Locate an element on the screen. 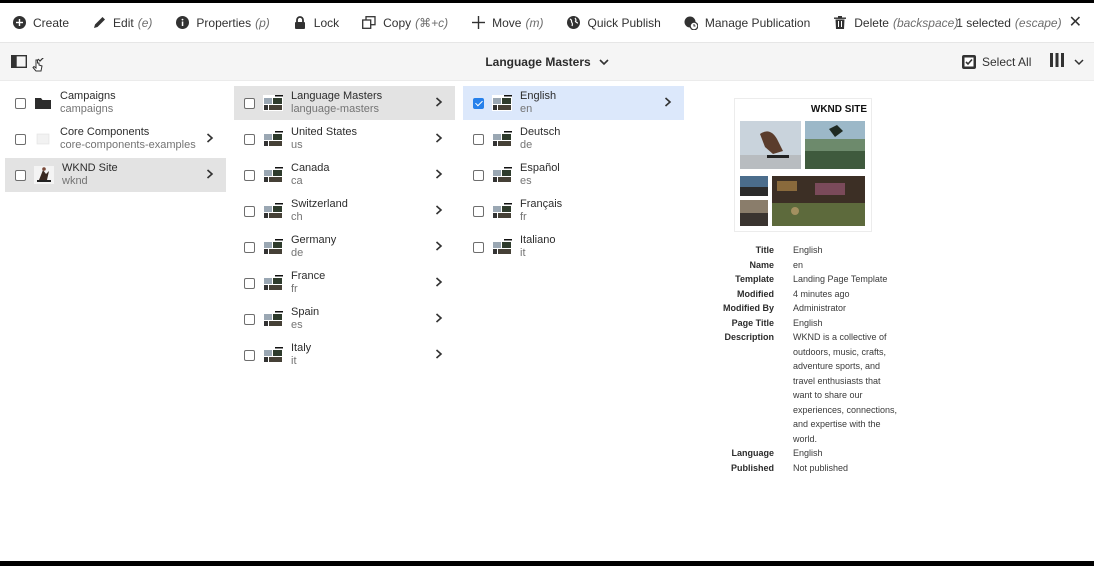 The height and width of the screenshot is (566, 1094). property-row: Template Landing Page Template is located at coordinates (810, 279).